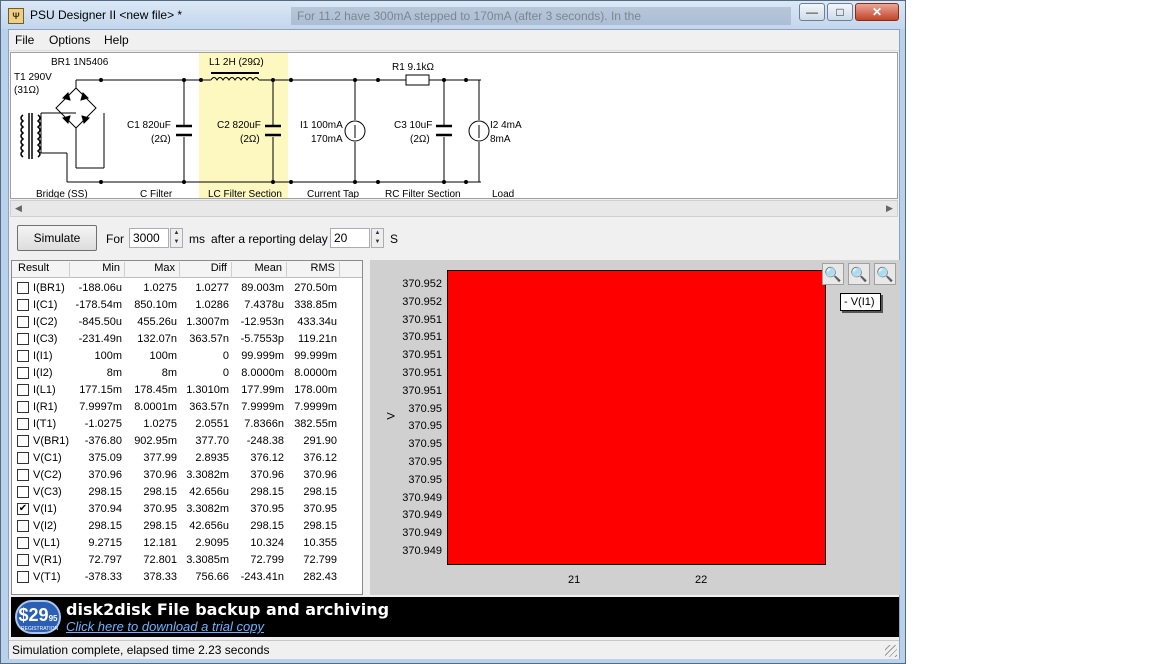 The width and height of the screenshot is (1152, 664). What do you see at coordinates (187, 492) in the screenshot?
I see `table-row: V(C3) 298.15 298.15 42.656u 298.15 298.15` at bounding box center [187, 492].